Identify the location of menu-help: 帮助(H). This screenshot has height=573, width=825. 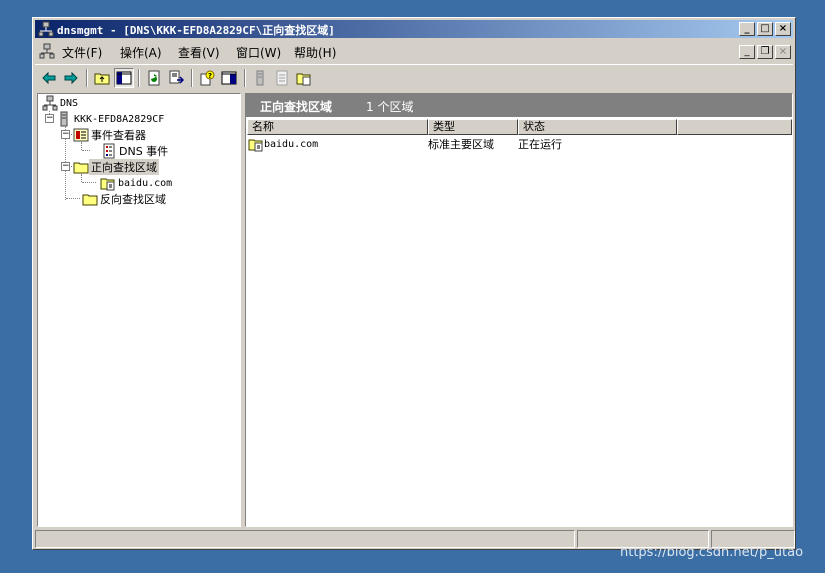
(315, 52).